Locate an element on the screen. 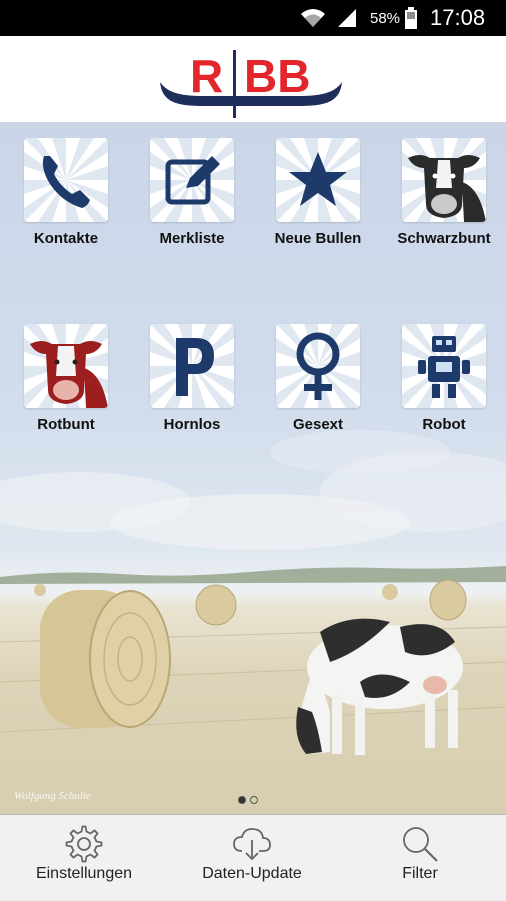  svg-text: BB is located at coordinates (277, 76).